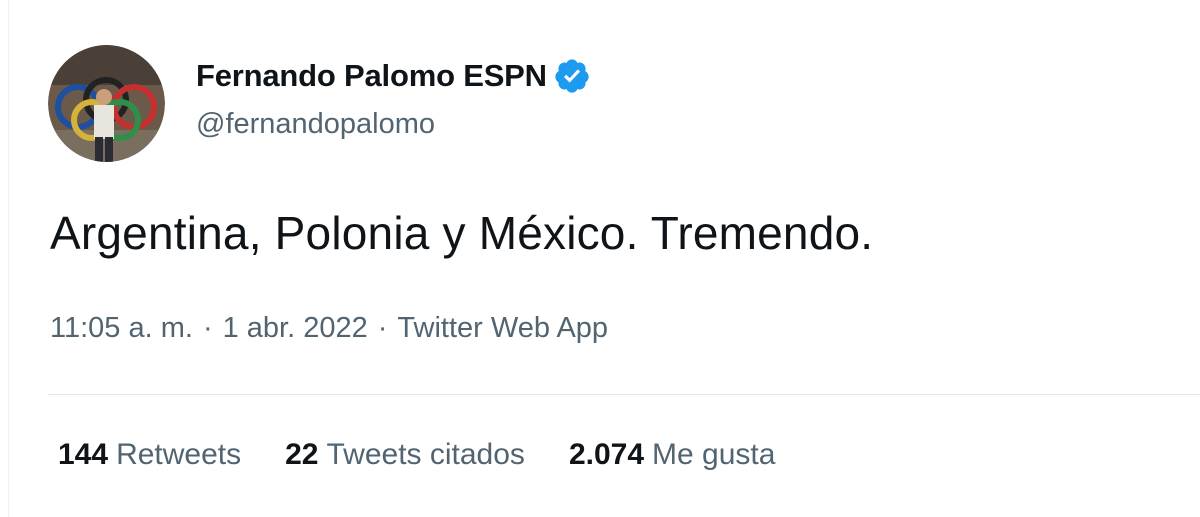 This screenshot has height=517, width=1200. I want to click on tweet-date: 1 abr. 2022, so click(295, 328).